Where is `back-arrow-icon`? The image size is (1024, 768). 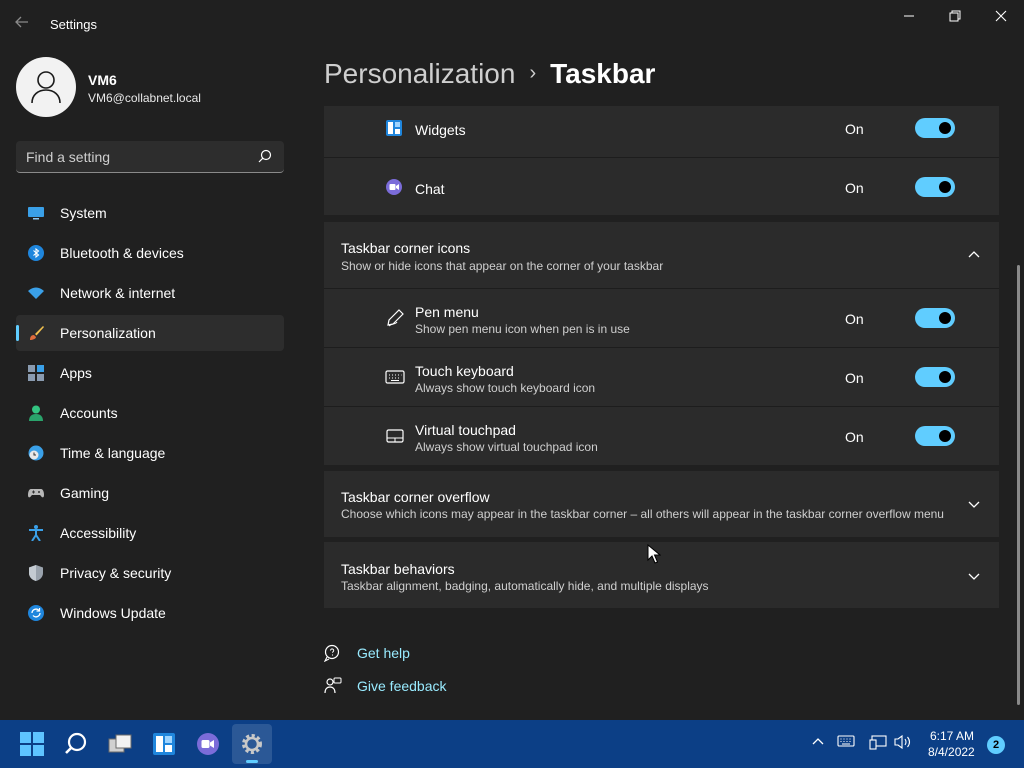 back-arrow-icon is located at coordinates (24, 24).